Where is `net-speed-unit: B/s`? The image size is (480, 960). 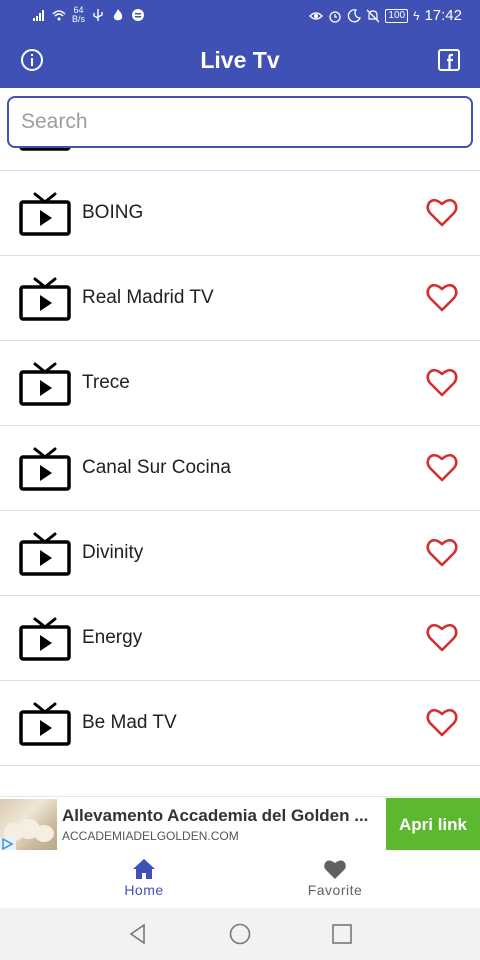 net-speed-unit: B/s is located at coordinates (79, 19).